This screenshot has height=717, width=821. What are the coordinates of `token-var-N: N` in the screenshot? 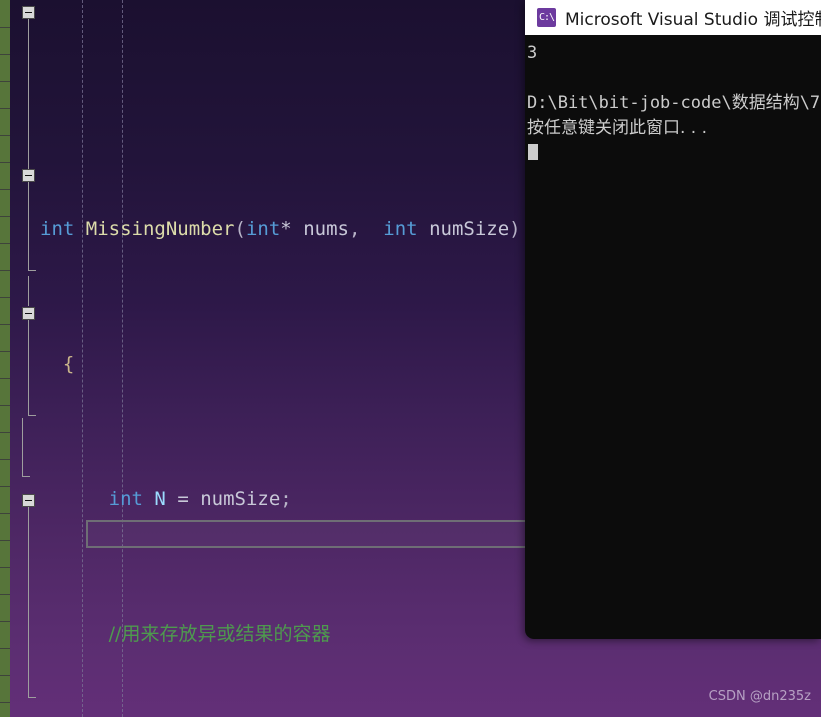 It's located at (160, 499).